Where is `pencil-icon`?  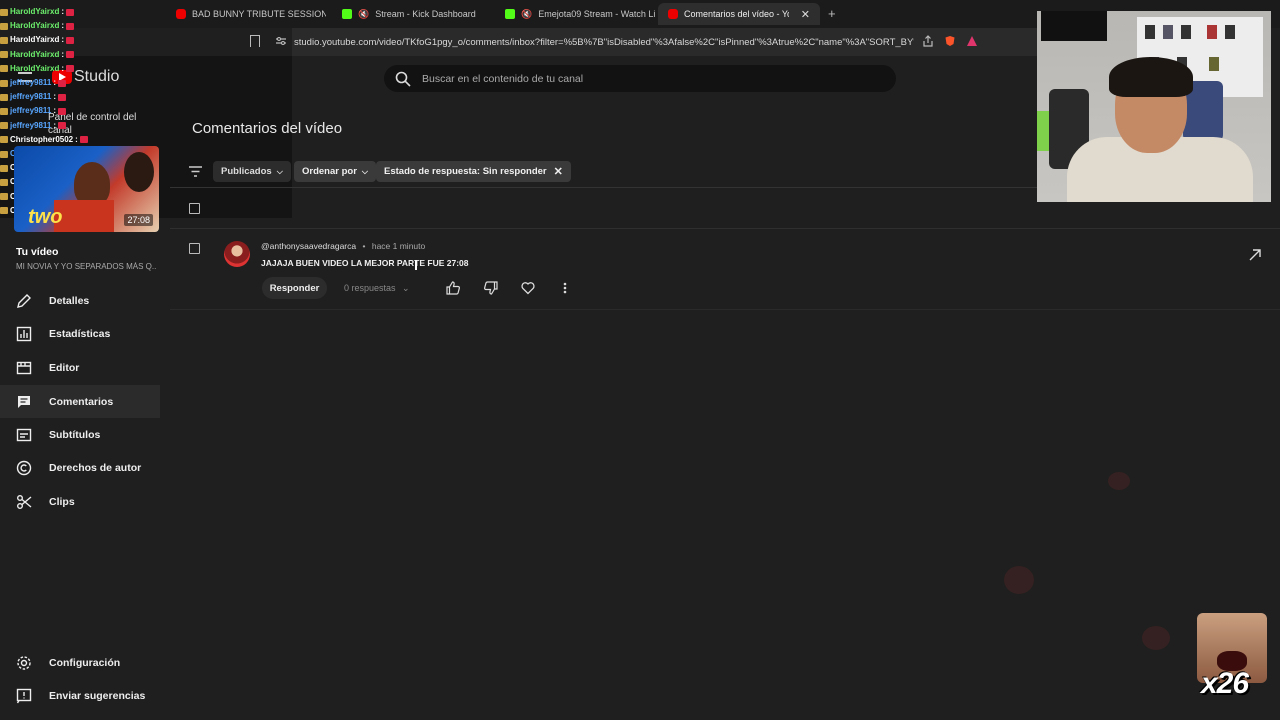
pencil-icon is located at coordinates (24, 300).